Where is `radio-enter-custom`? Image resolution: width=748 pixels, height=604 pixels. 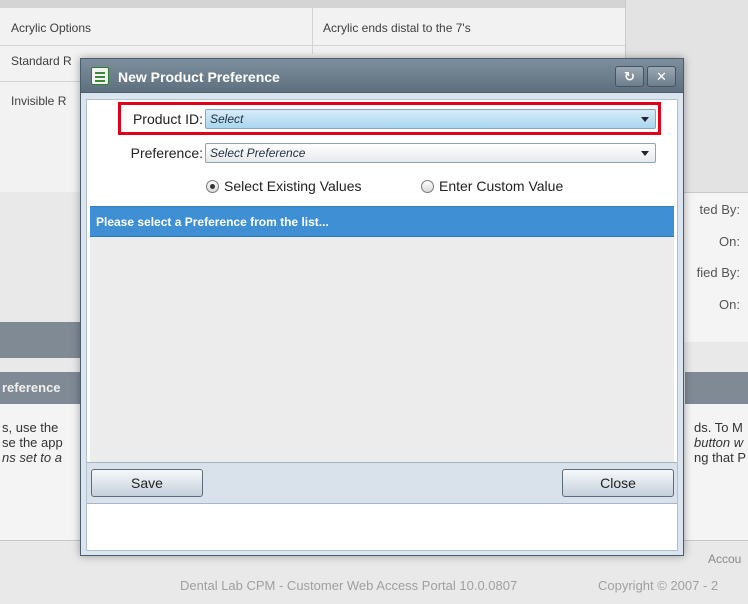
radio-enter-custom is located at coordinates (427, 186).